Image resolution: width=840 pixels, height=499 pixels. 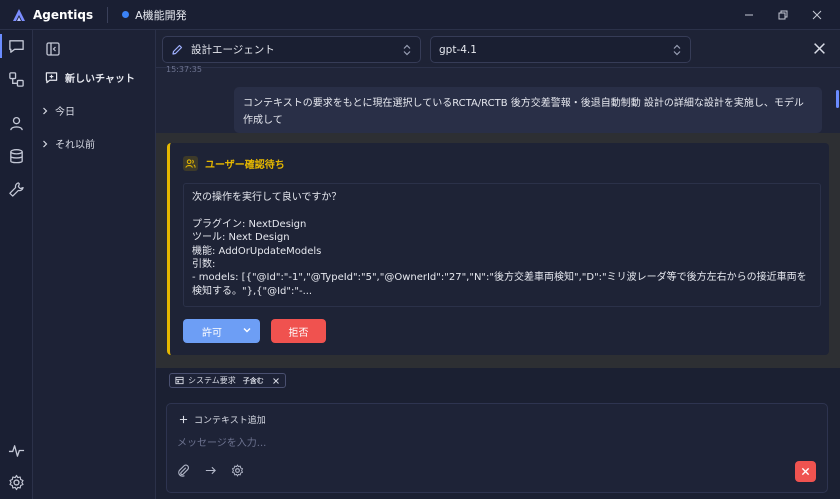 I want to click on scrollbar-thumb, so click(x=837, y=99).